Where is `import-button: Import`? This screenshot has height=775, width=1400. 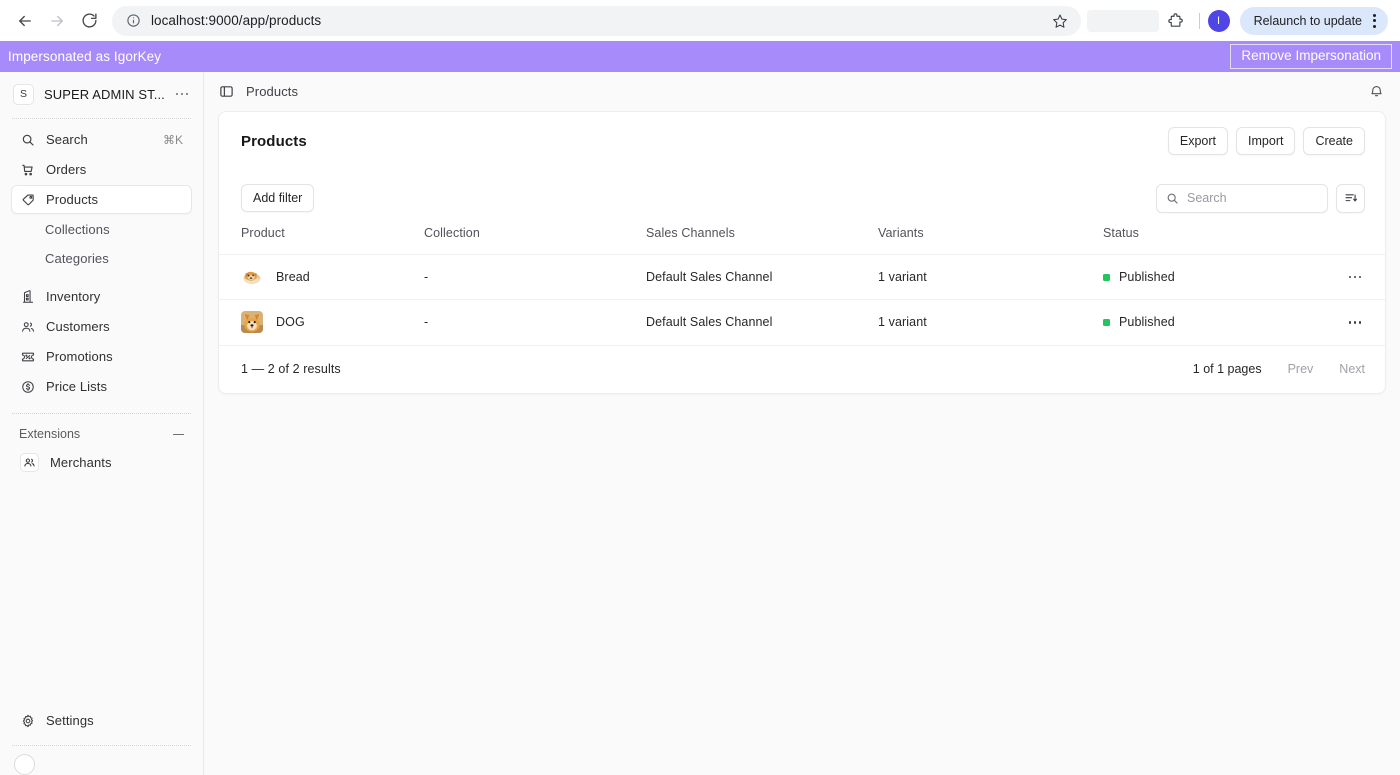 import-button: Import is located at coordinates (1266, 141).